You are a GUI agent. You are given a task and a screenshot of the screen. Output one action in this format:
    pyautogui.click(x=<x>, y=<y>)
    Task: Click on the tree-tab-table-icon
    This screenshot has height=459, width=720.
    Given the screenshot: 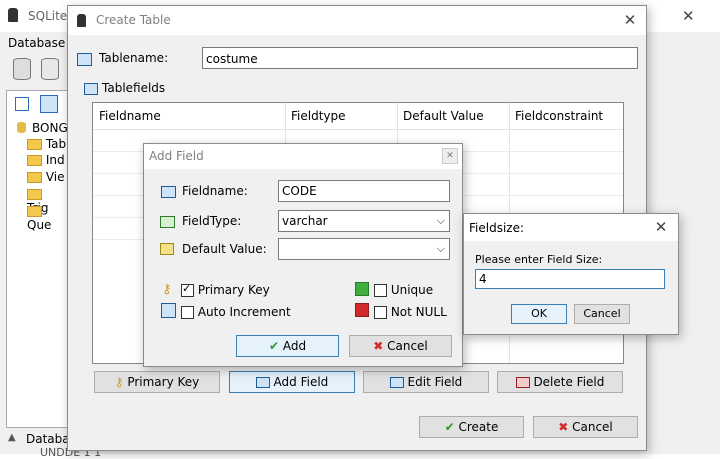 What is the action you would take?
    pyautogui.click(x=49, y=104)
    